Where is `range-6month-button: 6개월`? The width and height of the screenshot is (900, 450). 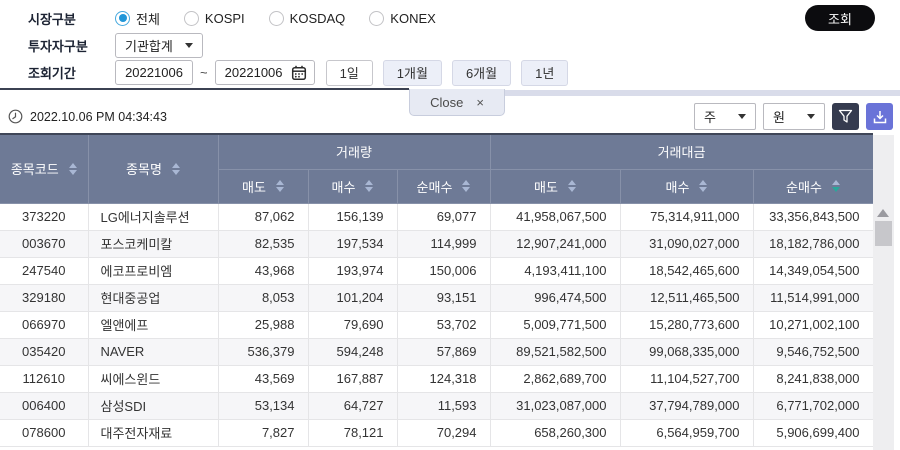 range-6month-button: 6개월 is located at coordinates (481, 72).